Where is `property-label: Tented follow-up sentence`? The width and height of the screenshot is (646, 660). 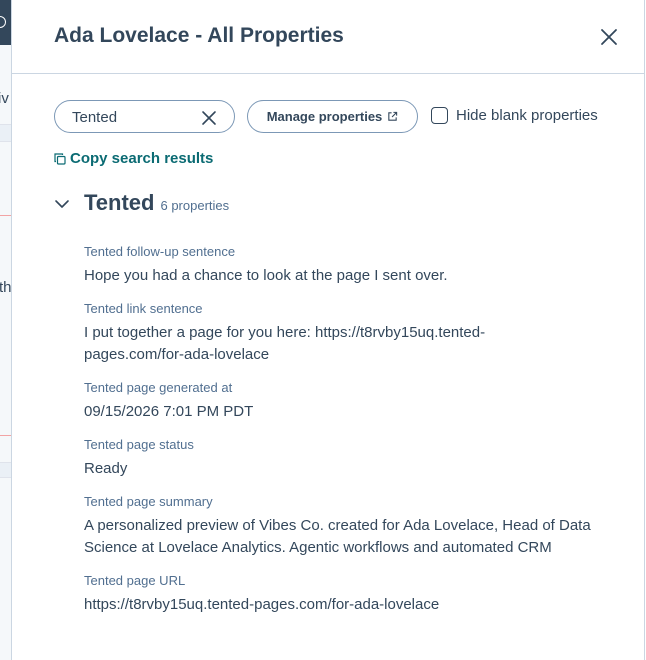 property-label: Tented follow-up sentence is located at coordinates (160, 251).